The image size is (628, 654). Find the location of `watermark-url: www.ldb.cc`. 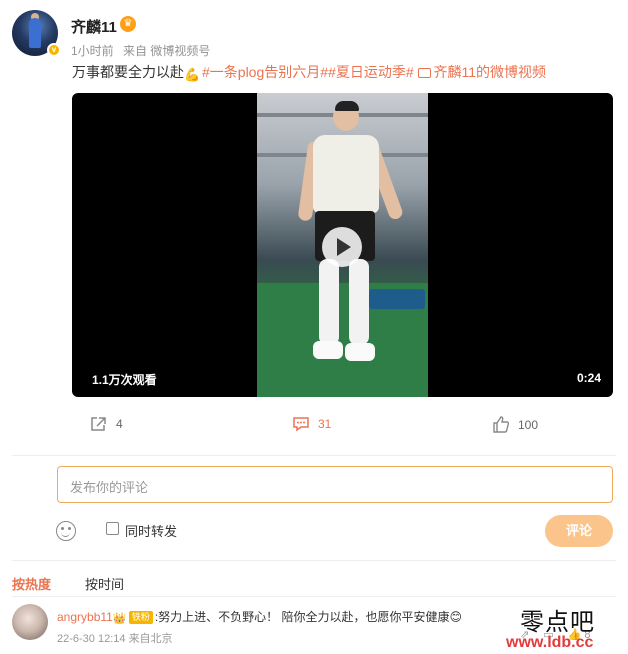

watermark-url: www.ldb.cc is located at coordinates (550, 642).